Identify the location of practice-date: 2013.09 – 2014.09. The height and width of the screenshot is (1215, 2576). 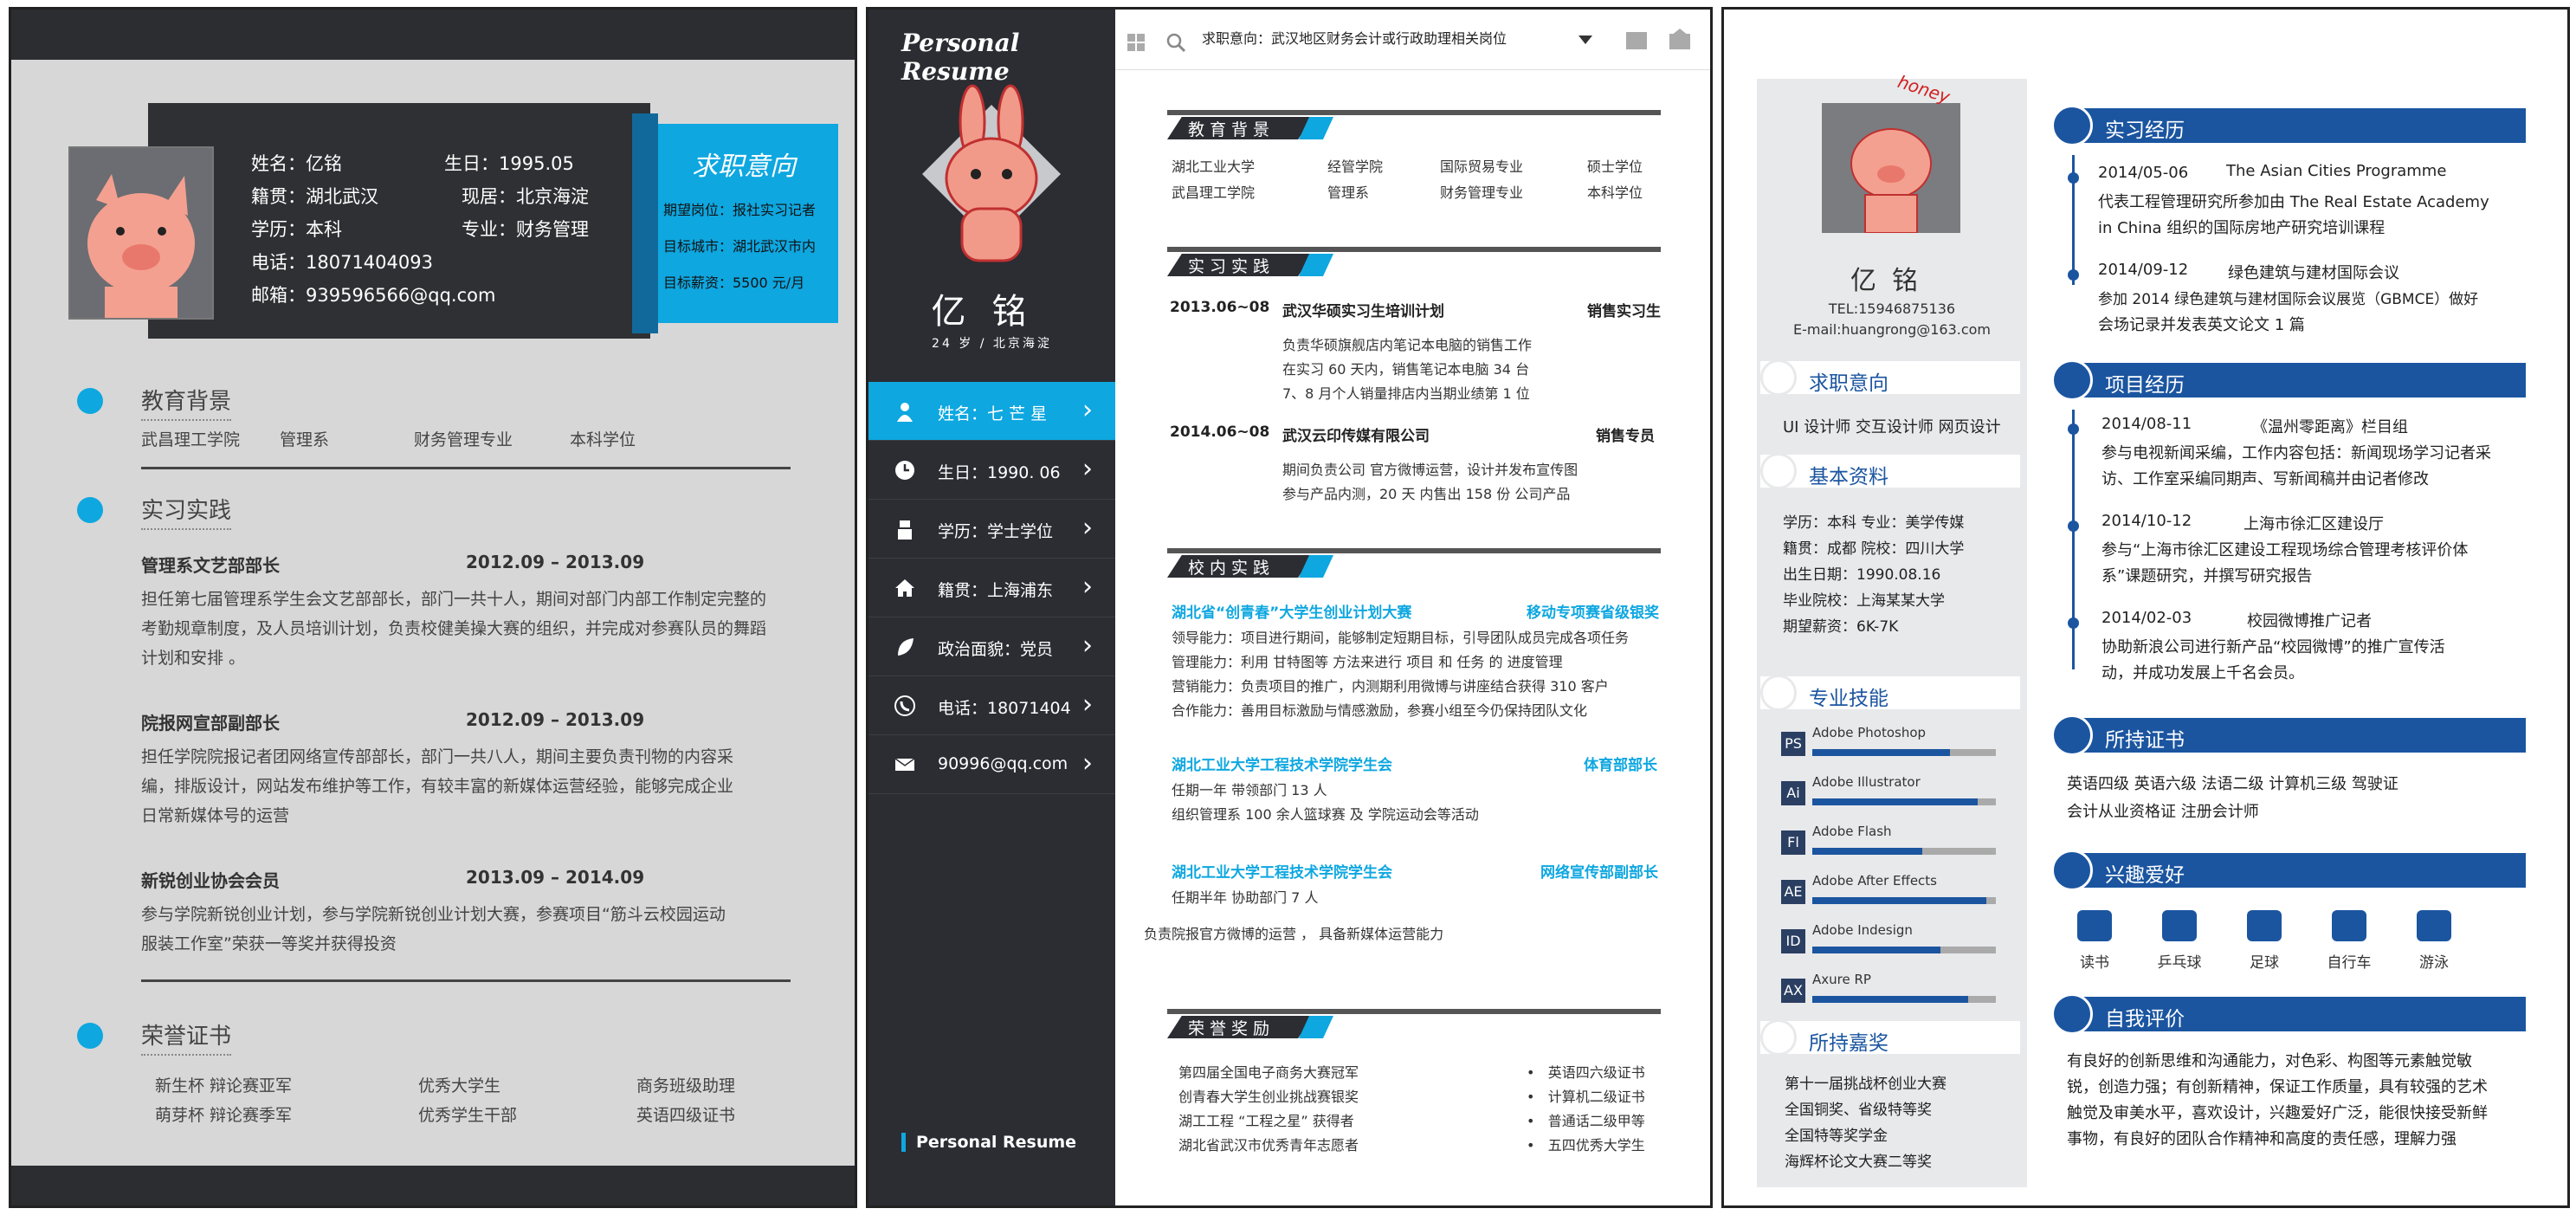
(556, 878).